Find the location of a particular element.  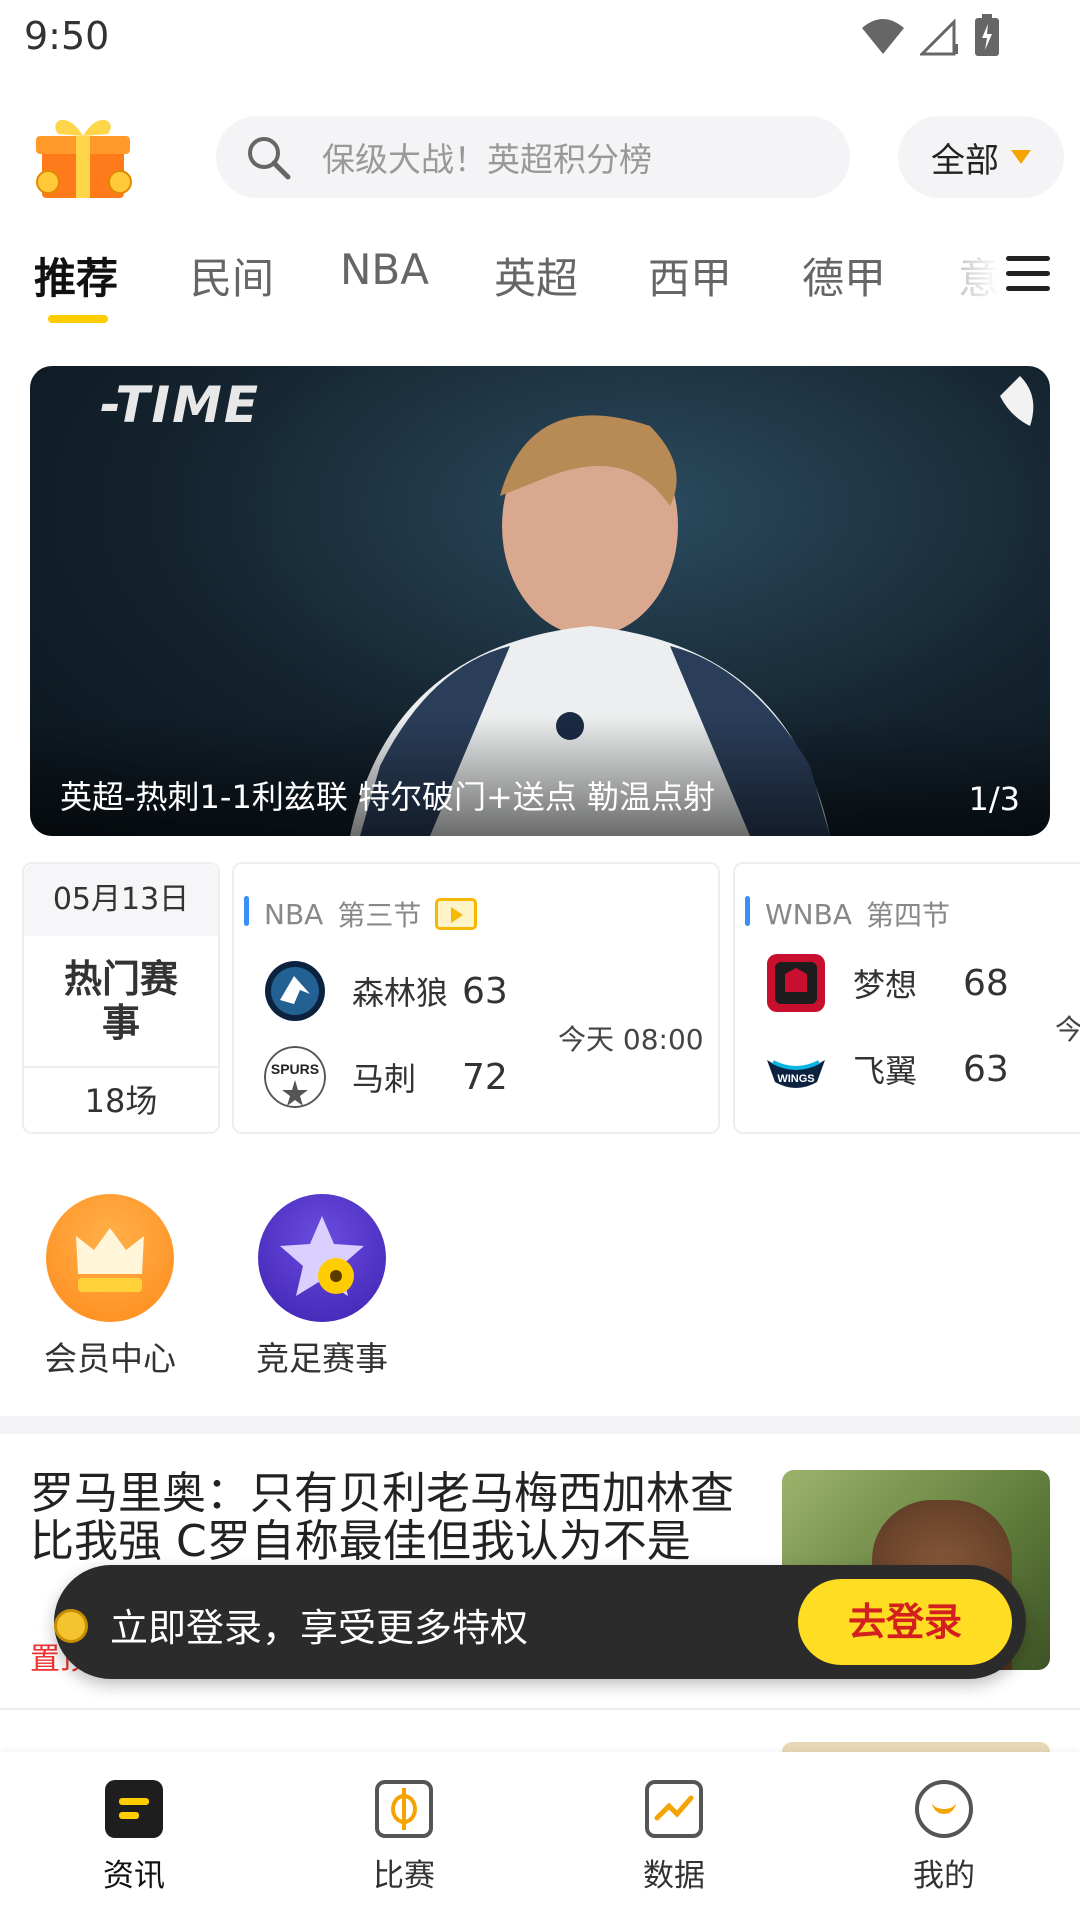

member-center-entry: 会员中心 is located at coordinates (110, 1287).